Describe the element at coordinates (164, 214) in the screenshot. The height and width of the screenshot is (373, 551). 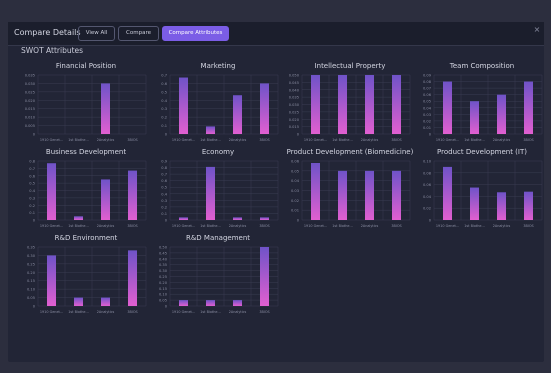
I see `y-tick-label: 0.1` at that location.